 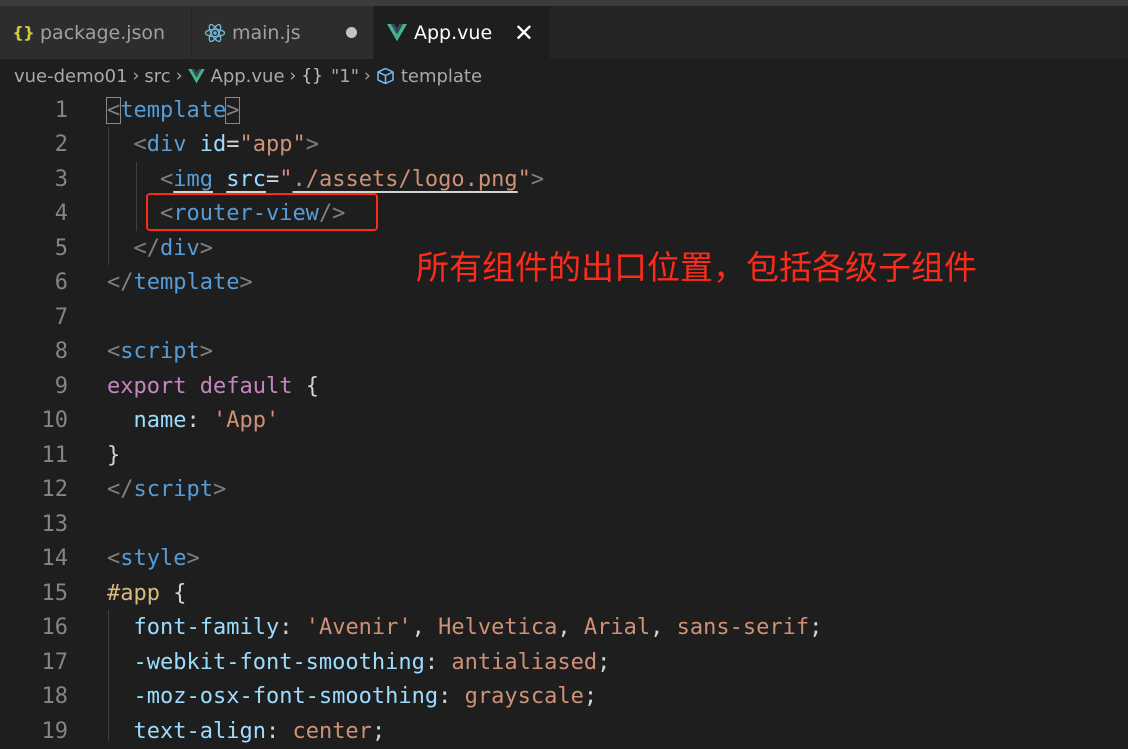 What do you see at coordinates (564, 352) in the screenshot?
I see `code-line: 8 < script >` at bounding box center [564, 352].